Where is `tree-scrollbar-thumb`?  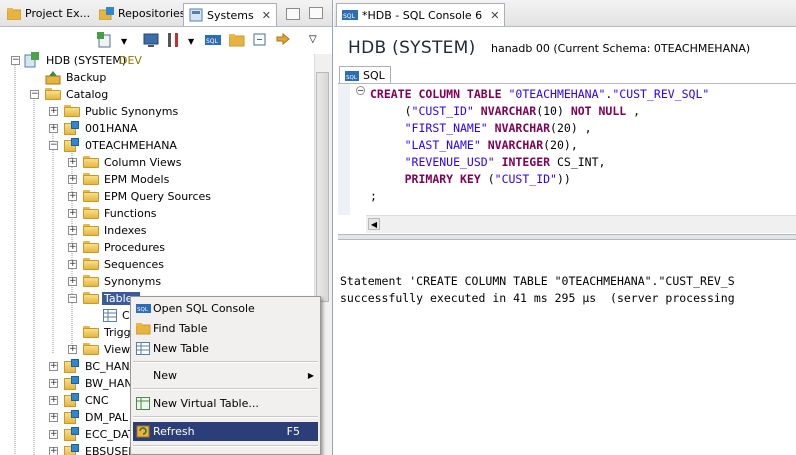
tree-scrollbar-thumb is located at coordinates (322, 187).